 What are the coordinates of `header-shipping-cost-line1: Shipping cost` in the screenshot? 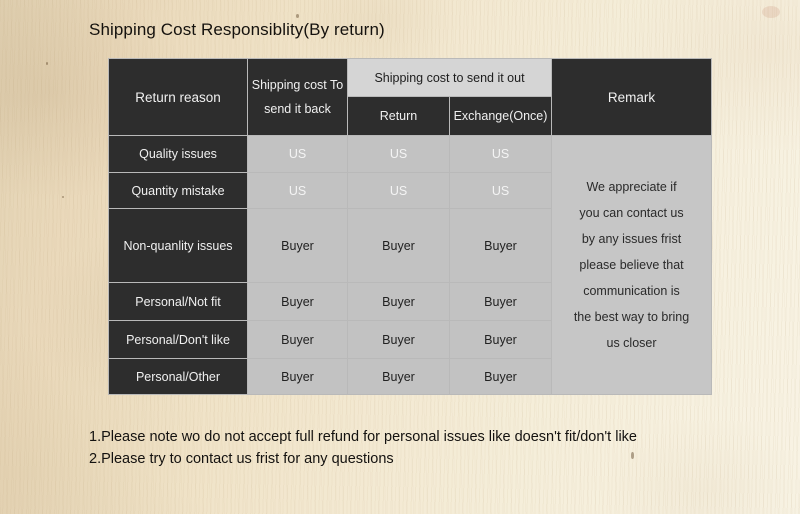 It's located at (289, 84).